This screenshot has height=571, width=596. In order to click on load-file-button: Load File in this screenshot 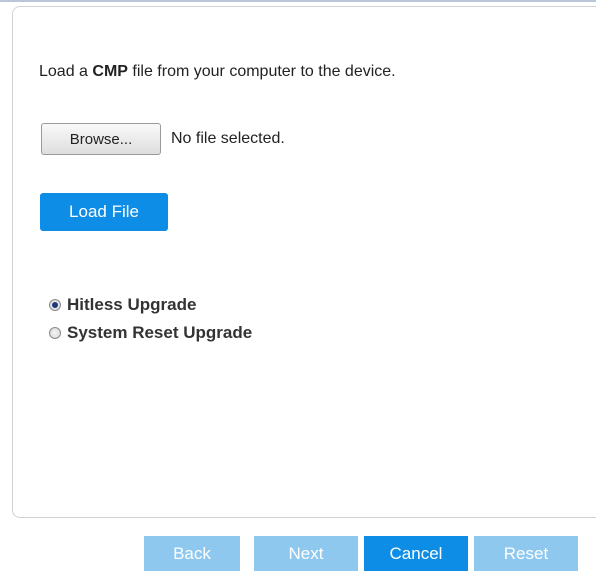, I will do `click(104, 212)`.